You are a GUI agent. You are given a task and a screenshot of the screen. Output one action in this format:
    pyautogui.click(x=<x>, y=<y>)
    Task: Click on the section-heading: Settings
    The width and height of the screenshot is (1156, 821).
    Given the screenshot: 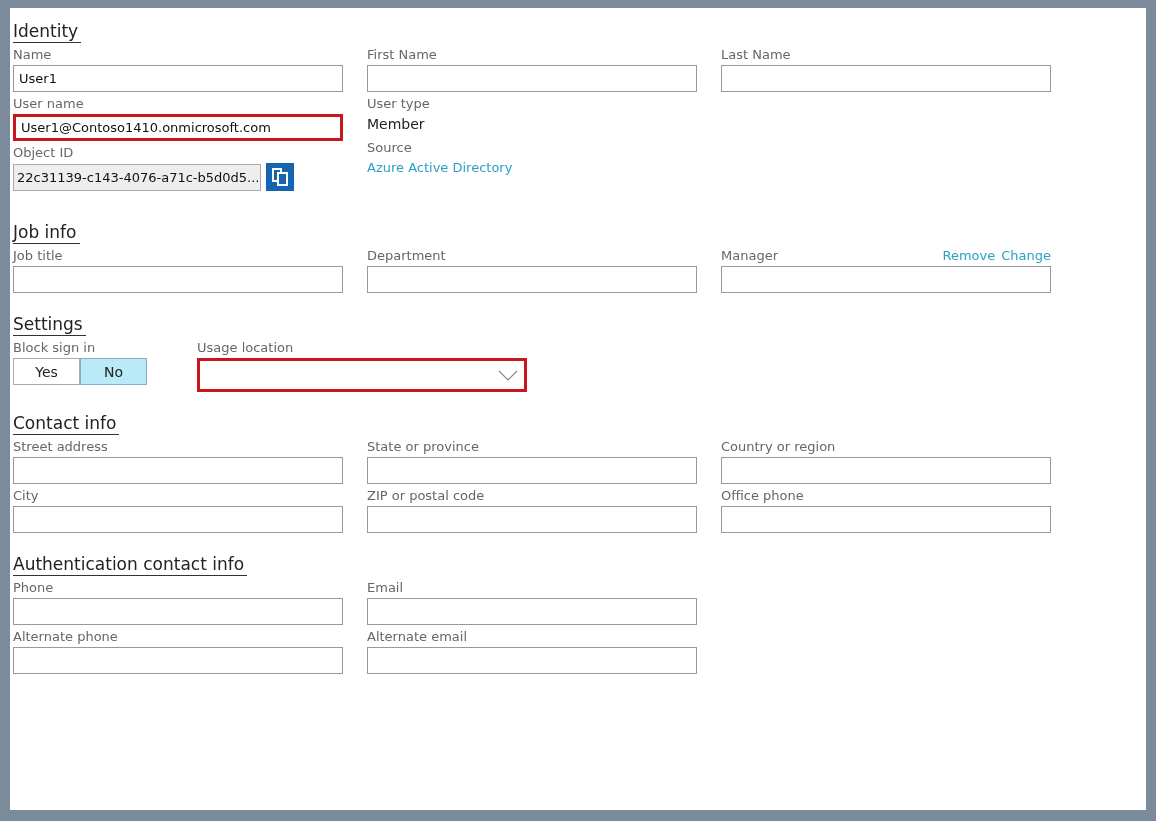 What is the action you would take?
    pyautogui.click(x=49, y=324)
    